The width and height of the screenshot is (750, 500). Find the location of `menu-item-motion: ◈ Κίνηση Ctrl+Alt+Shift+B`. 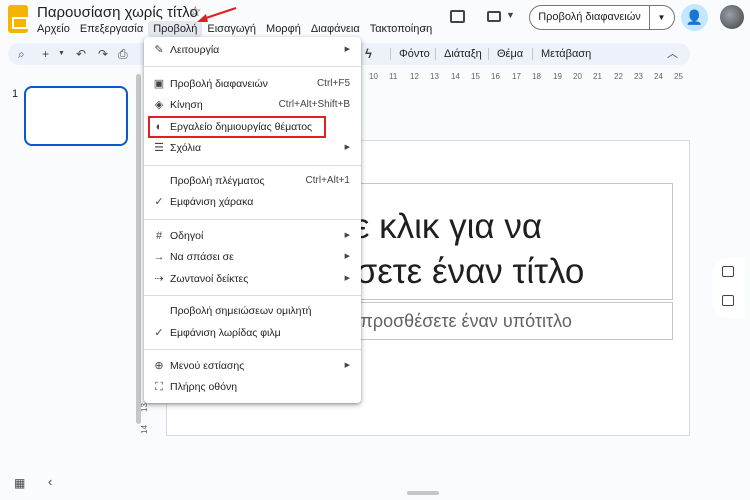

menu-item-motion: ◈ Κίνηση Ctrl+Alt+Shift+B is located at coordinates (252, 105).